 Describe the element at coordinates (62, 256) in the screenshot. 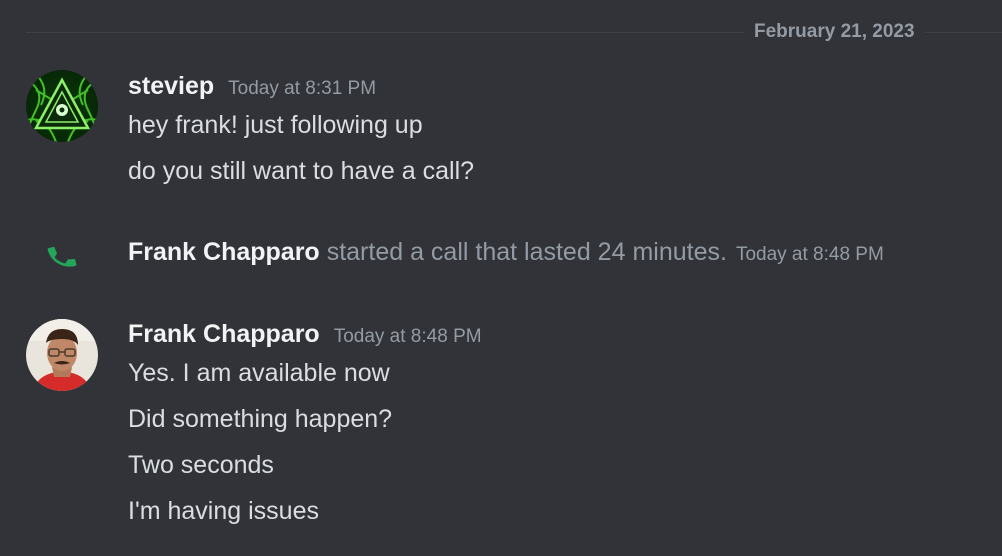

I see `phone-icon` at that location.